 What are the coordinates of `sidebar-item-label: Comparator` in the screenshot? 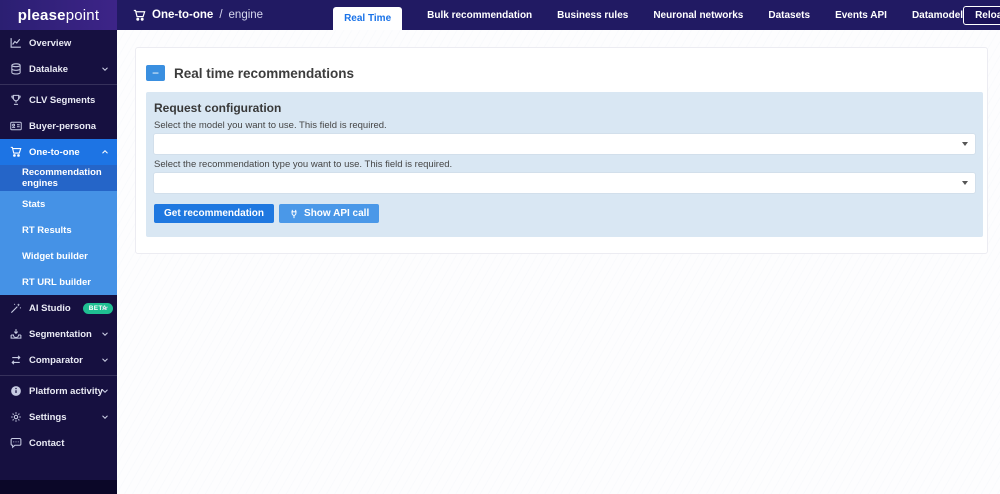 It's located at (56, 360).